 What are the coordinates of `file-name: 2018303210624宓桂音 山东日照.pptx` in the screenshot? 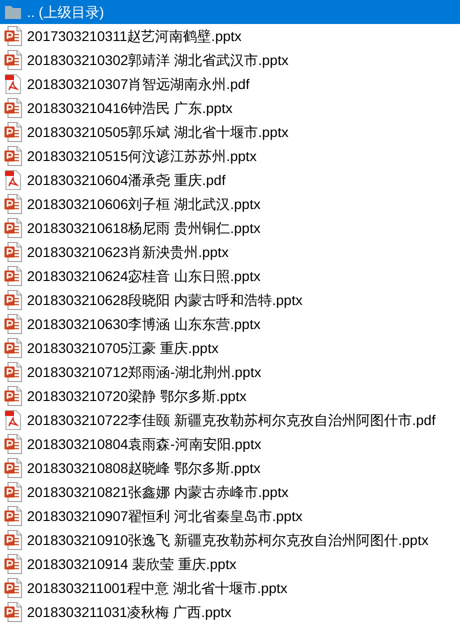 It's located at (143, 276).